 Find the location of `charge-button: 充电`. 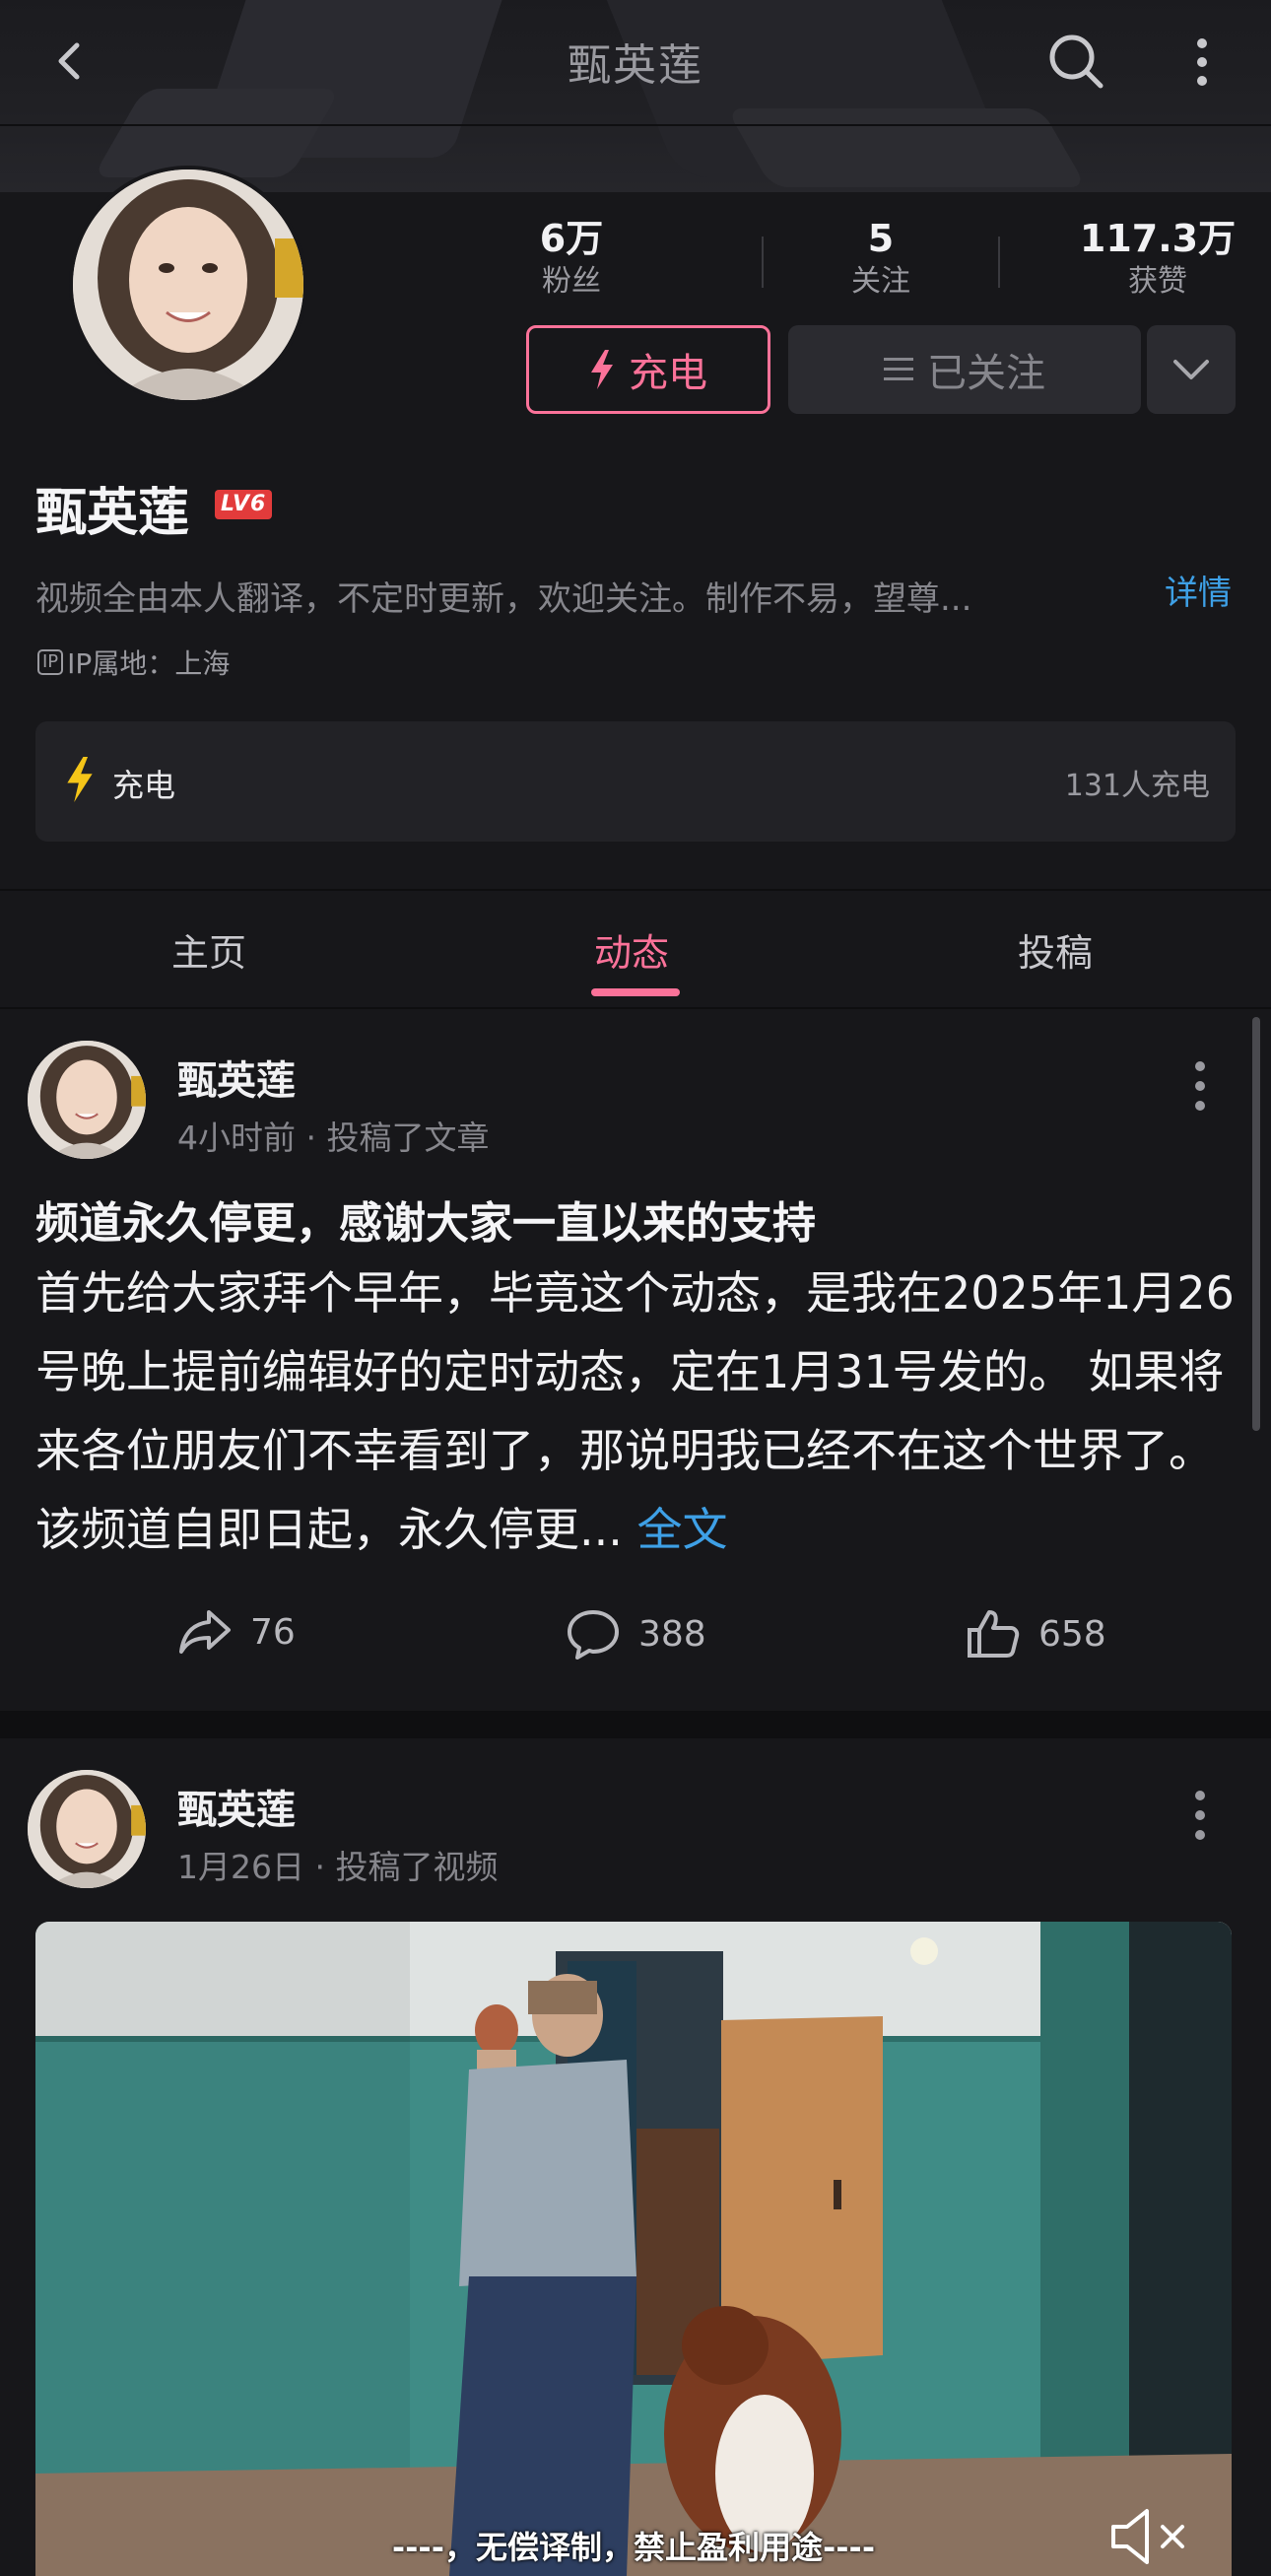

charge-button: 充电 is located at coordinates (648, 369).